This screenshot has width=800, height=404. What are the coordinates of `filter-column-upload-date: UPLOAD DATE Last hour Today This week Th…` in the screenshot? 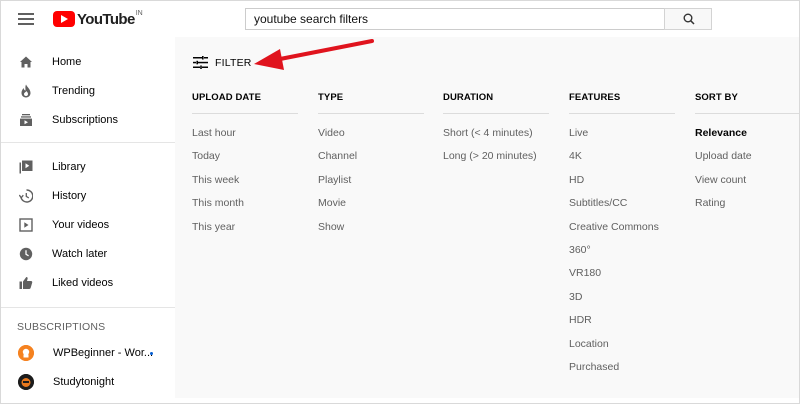 It's located at (245, 168).